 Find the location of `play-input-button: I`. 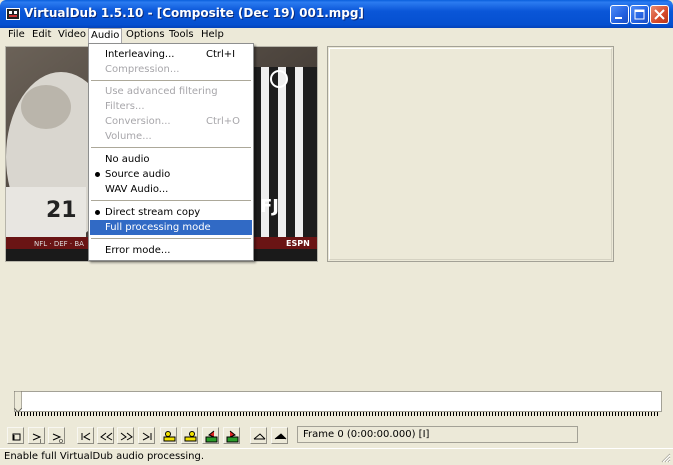

play-input-button: I is located at coordinates (36, 435).